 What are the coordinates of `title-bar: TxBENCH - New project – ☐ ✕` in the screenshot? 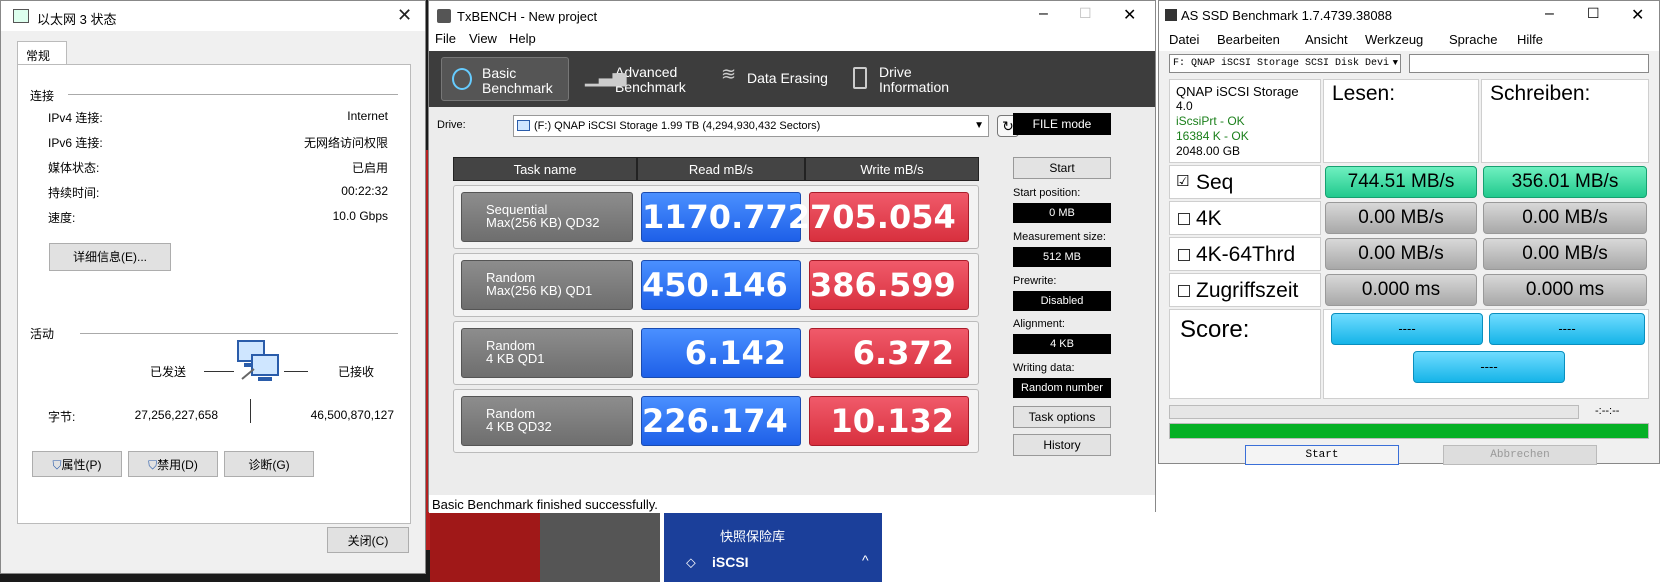 It's located at (792, 16).